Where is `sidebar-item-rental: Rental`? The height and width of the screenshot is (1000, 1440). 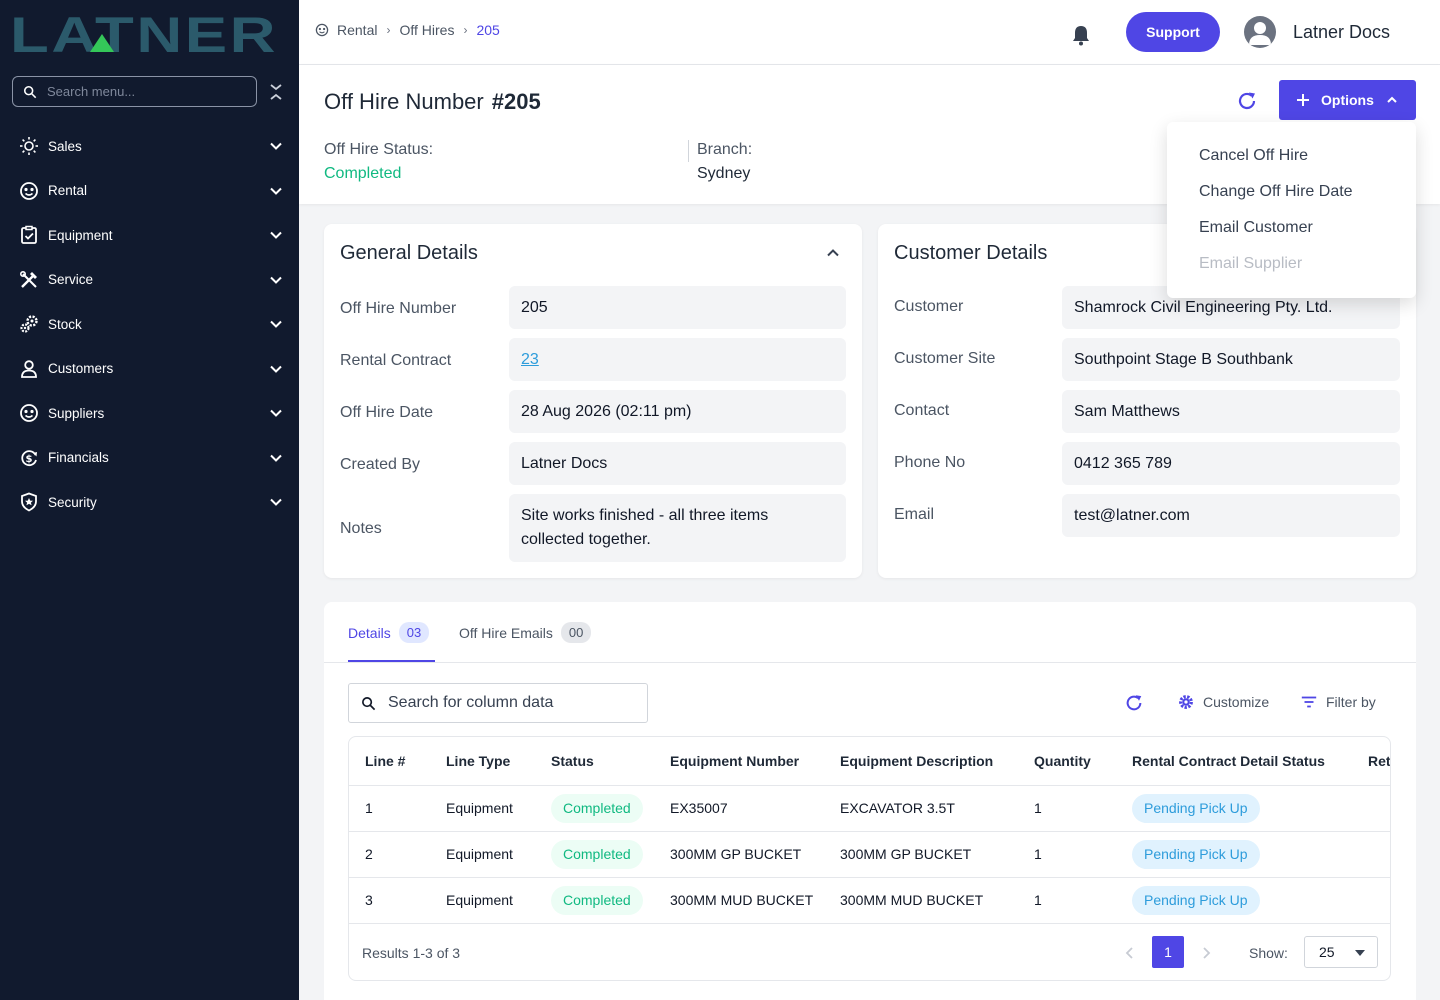 sidebar-item-rental: Rental is located at coordinates (149, 191).